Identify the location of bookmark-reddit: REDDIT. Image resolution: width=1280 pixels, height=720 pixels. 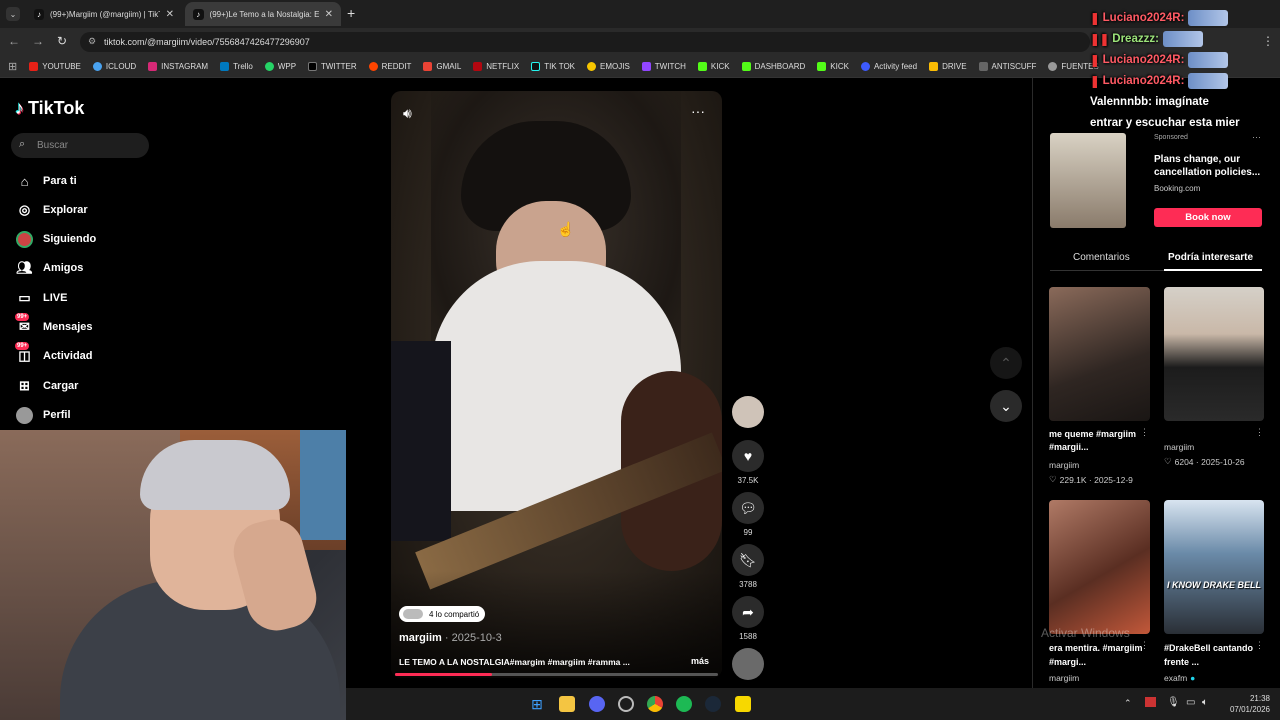
(389, 66).